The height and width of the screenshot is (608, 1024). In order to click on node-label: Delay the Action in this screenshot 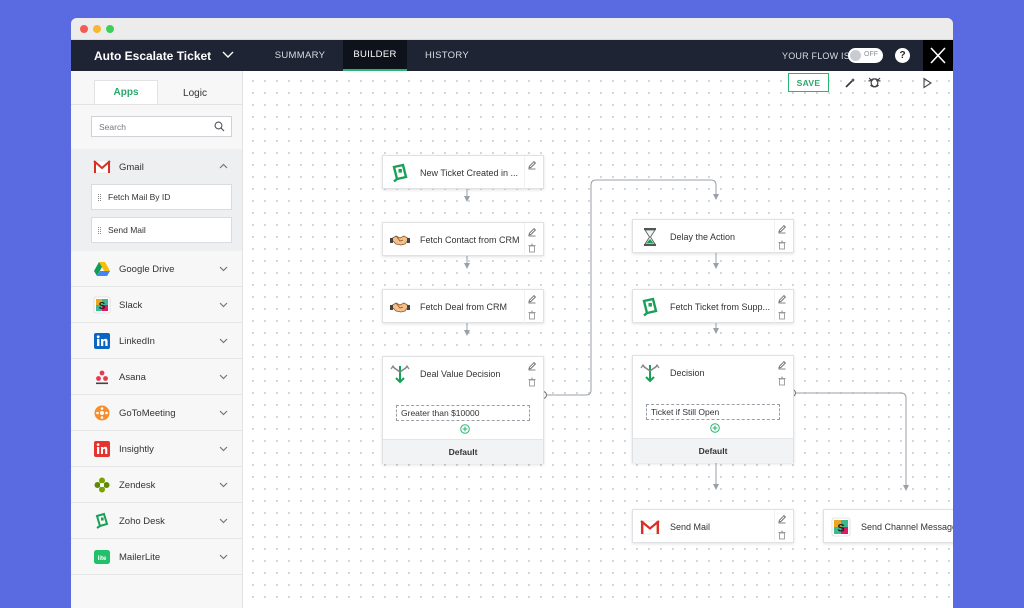, I will do `click(703, 237)`.